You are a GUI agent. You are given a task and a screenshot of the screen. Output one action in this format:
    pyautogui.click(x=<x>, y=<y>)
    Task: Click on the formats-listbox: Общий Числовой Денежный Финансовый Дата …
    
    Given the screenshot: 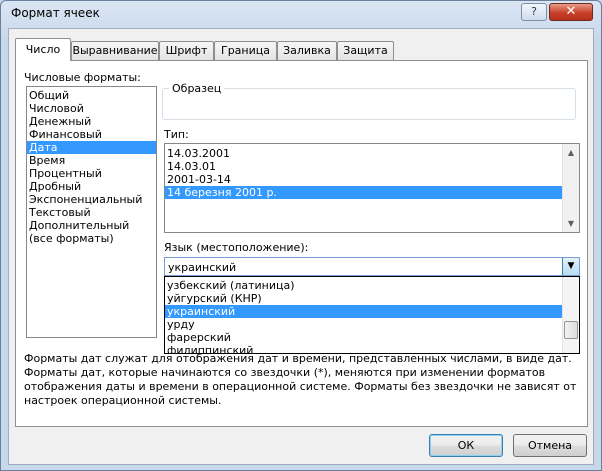 What is the action you would take?
    pyautogui.click(x=91, y=212)
    